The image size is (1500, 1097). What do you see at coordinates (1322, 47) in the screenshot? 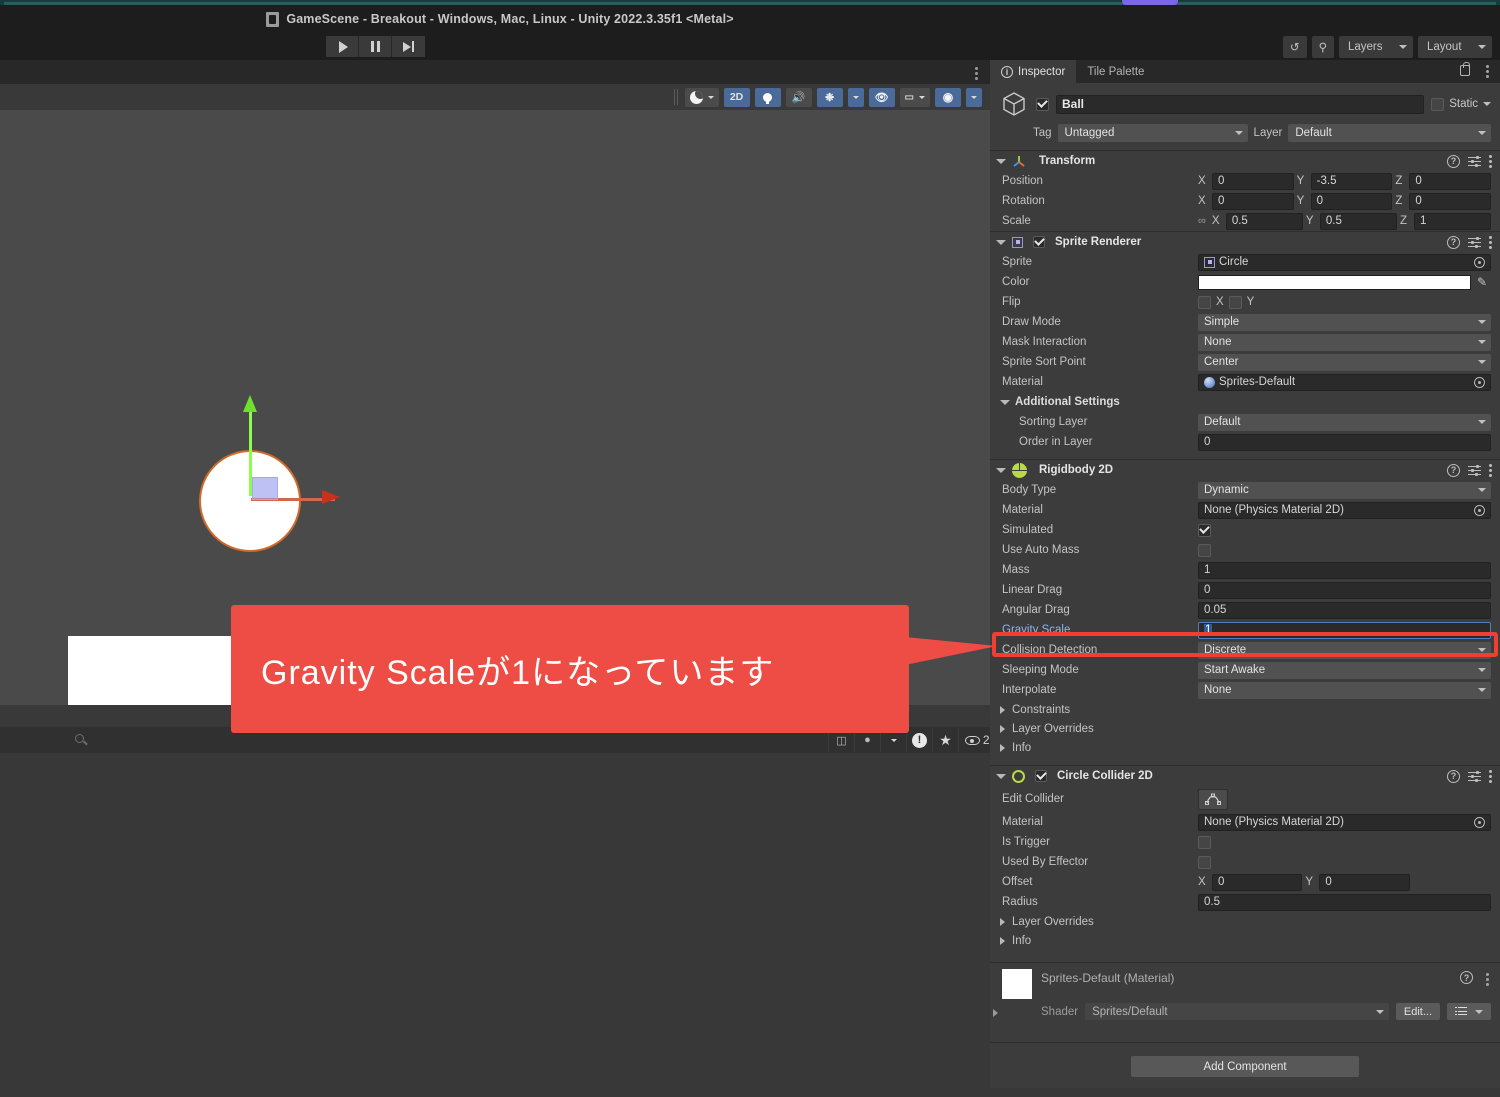
I see `search-icon: ⚲` at bounding box center [1322, 47].